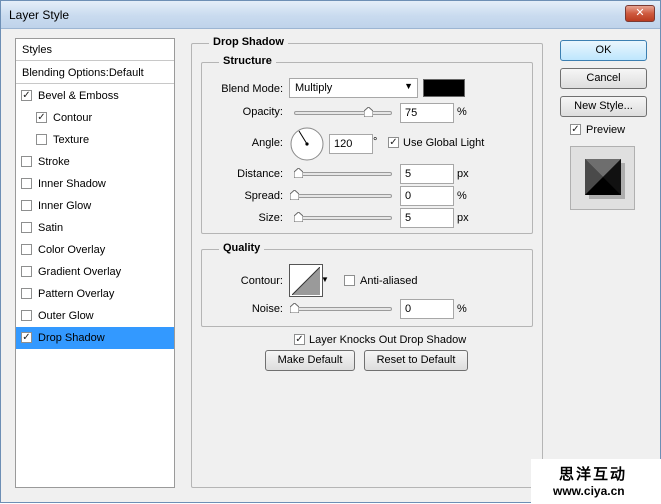  I want to click on styles-header: Styles, so click(95, 50).